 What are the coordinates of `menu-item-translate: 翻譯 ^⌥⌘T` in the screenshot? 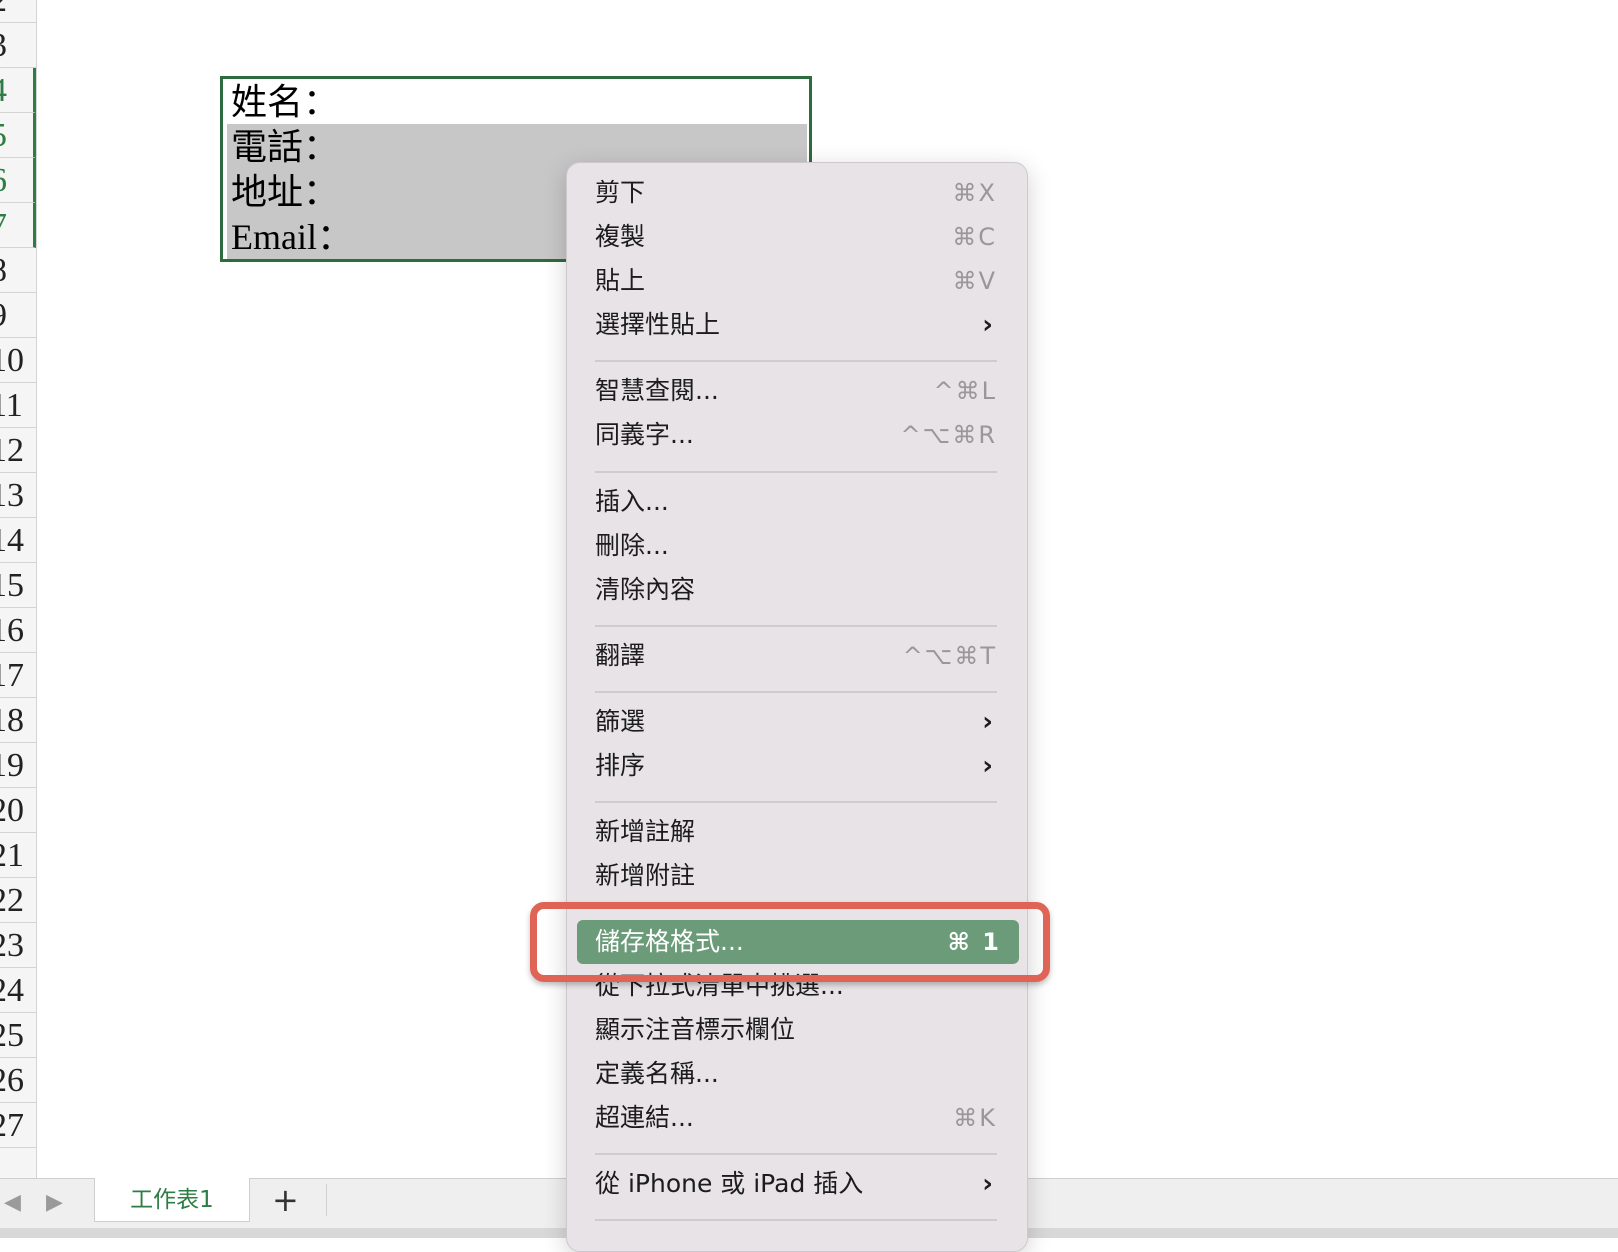 It's located at (796, 656).